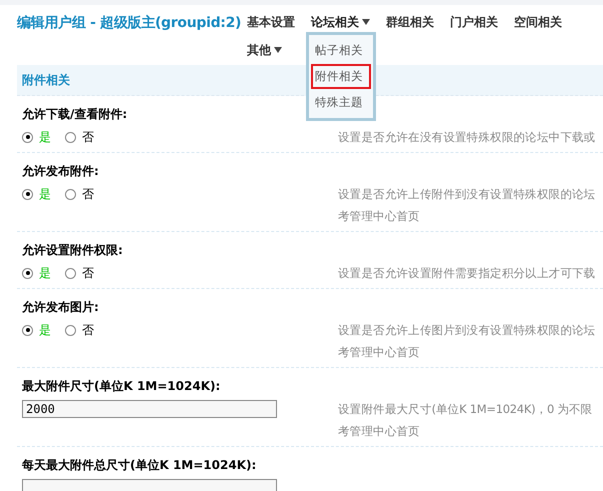  Describe the element at coordinates (268, 50) in the screenshot. I see `nav-tab: 其他` at that location.